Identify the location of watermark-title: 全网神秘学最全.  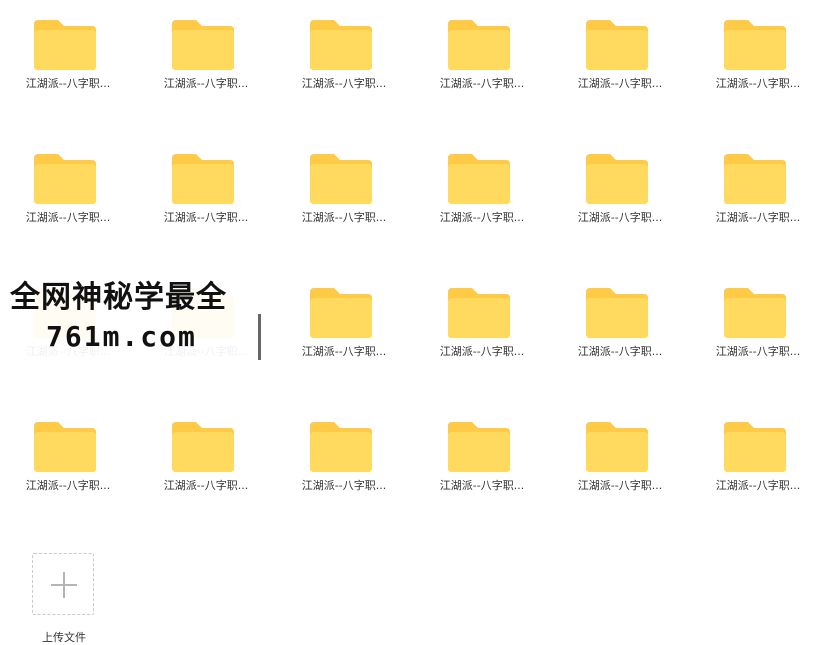
(118, 297).